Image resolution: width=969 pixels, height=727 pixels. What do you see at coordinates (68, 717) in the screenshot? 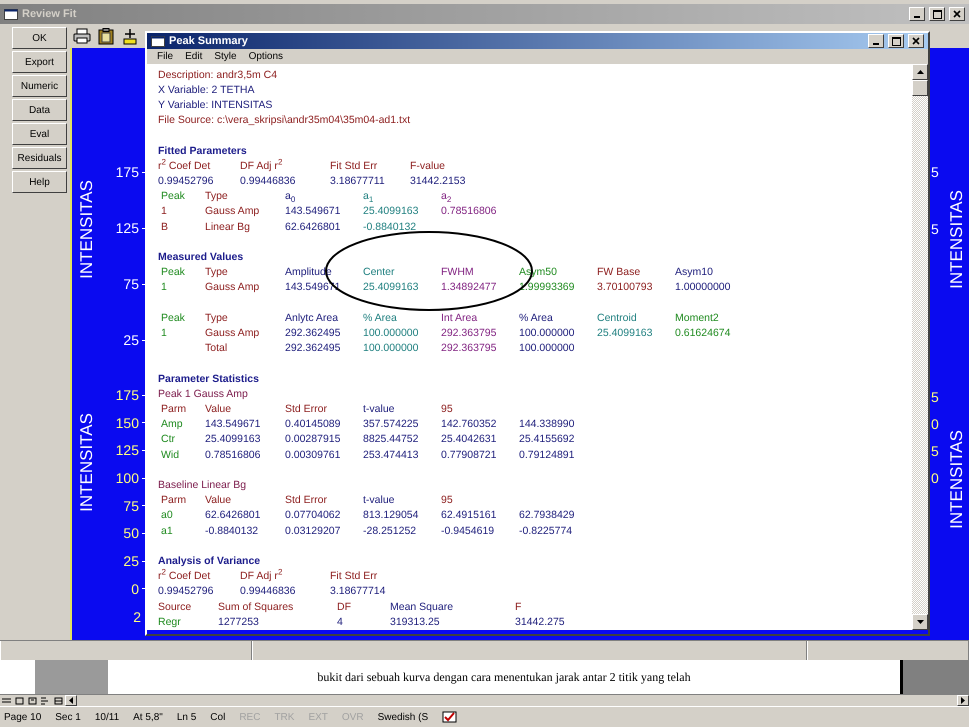
I see `status-item: Sec 1` at bounding box center [68, 717].